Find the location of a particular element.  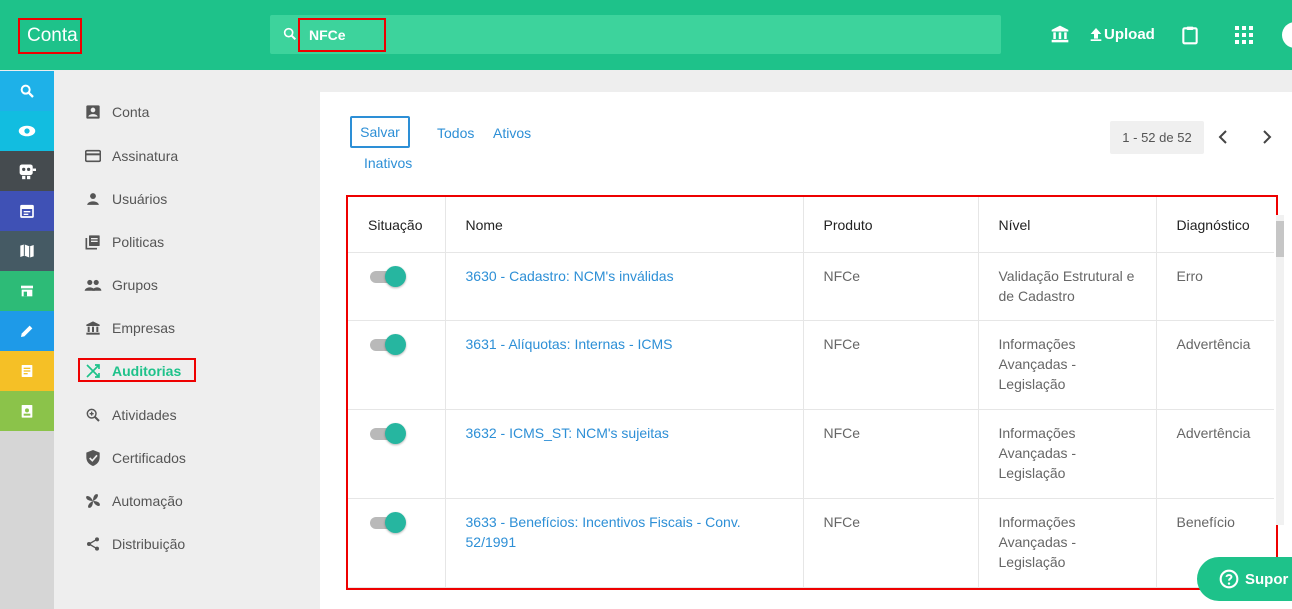

support-label: Supor is located at coordinates (1267, 579).